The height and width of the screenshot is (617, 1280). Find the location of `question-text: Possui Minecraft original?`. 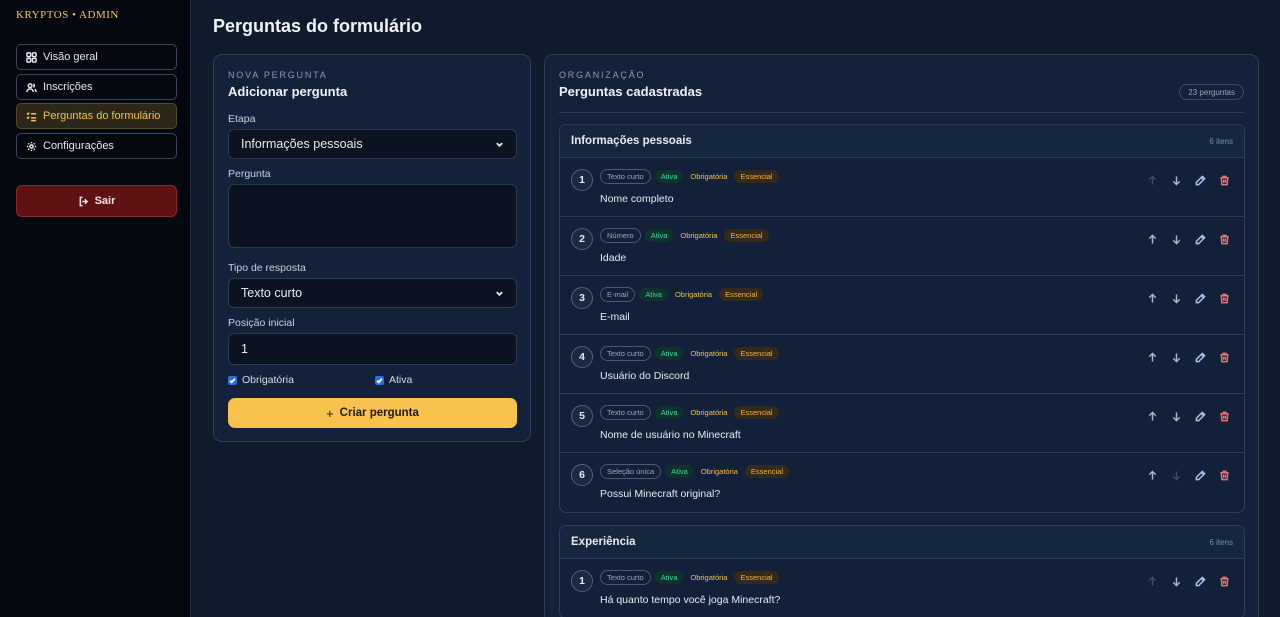

question-text: Possui Minecraft original? is located at coordinates (660, 494).